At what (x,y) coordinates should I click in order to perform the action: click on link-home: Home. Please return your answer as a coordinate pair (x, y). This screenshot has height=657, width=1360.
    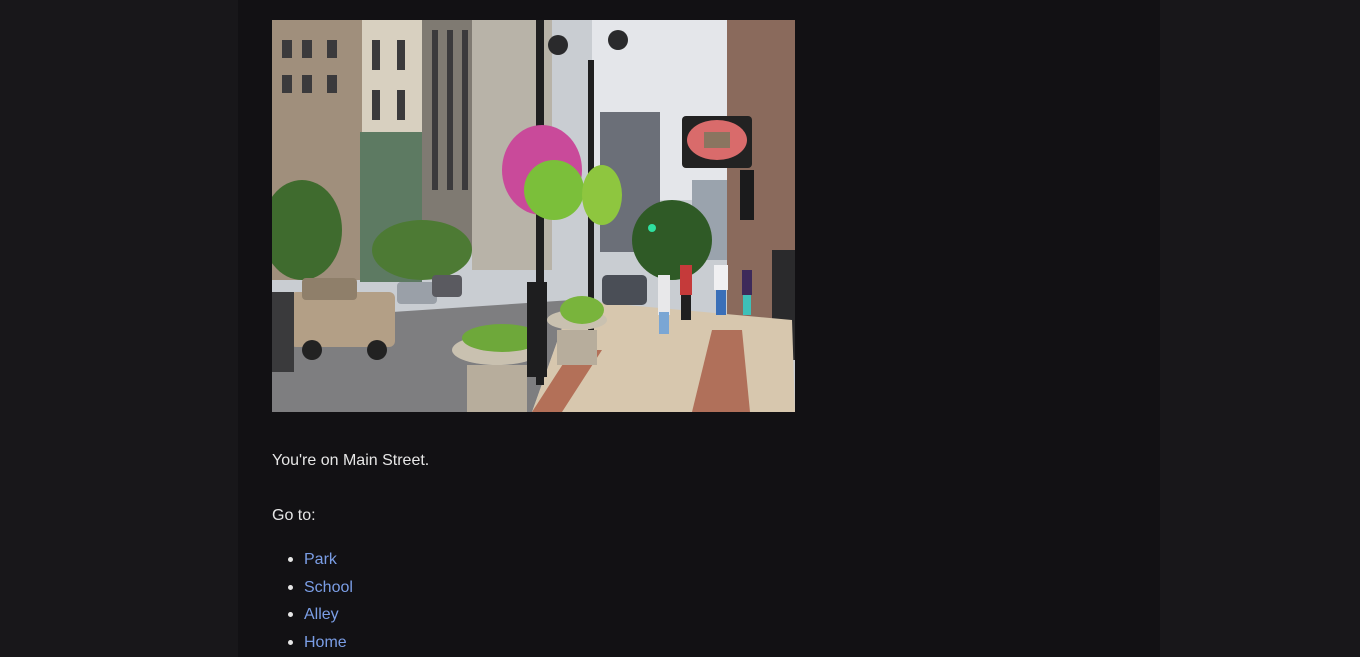
    Looking at the image, I should click on (325, 642).